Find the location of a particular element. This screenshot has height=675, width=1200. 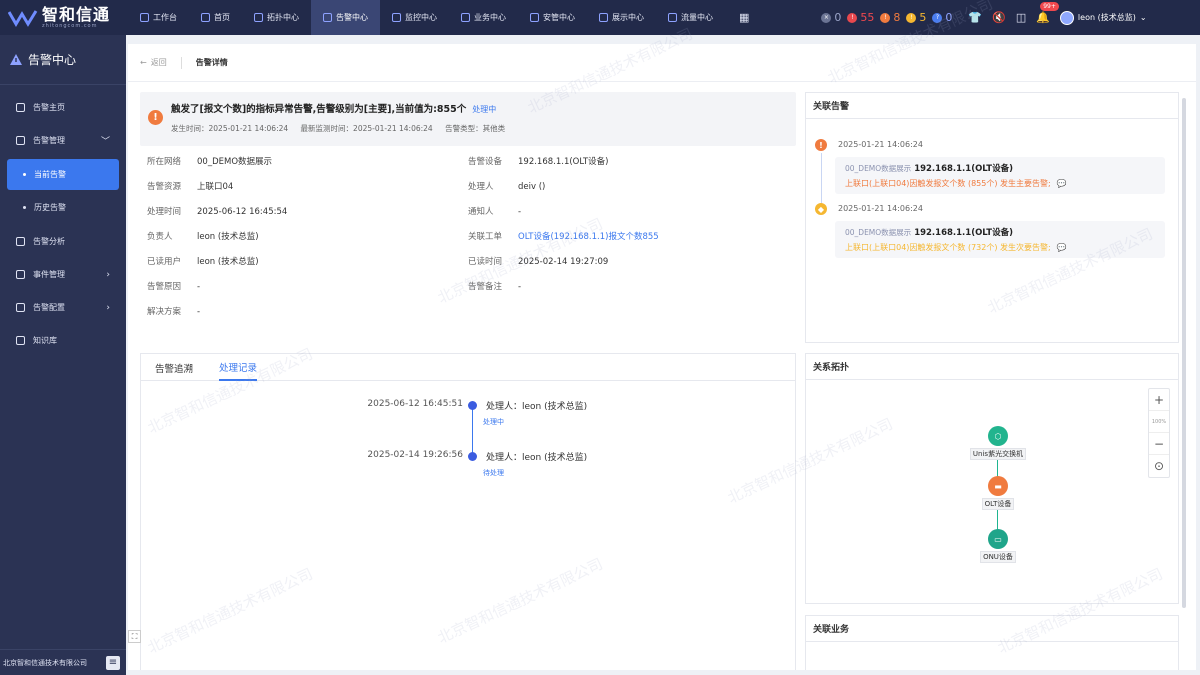

record-status: 待处理 is located at coordinates (493, 473).